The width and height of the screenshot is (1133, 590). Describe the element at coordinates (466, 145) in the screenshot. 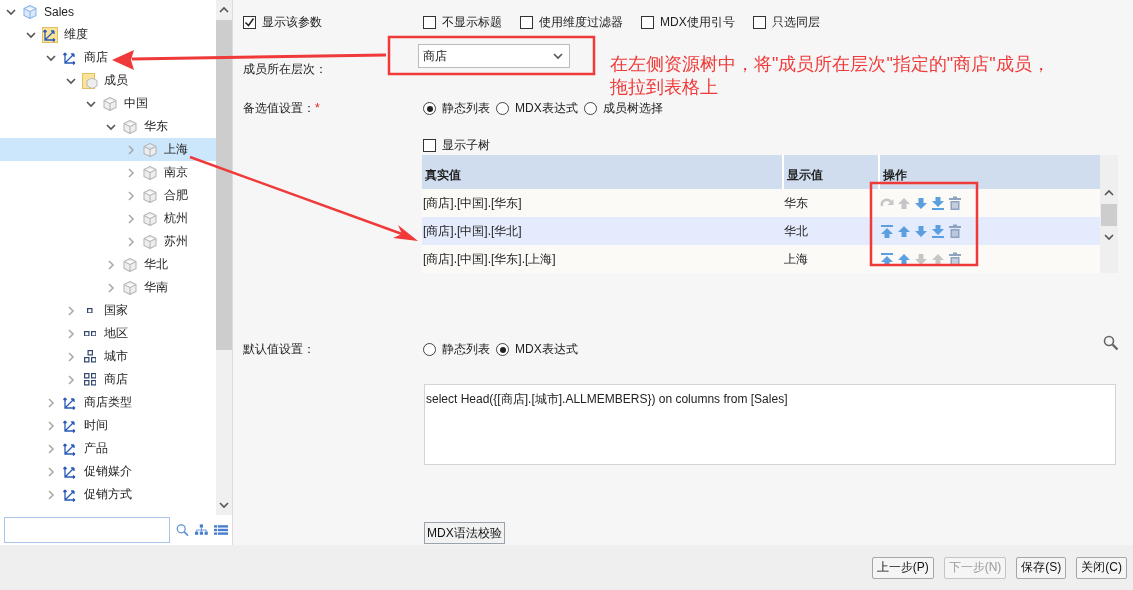

I see `checkbox-label: 显示子树` at that location.